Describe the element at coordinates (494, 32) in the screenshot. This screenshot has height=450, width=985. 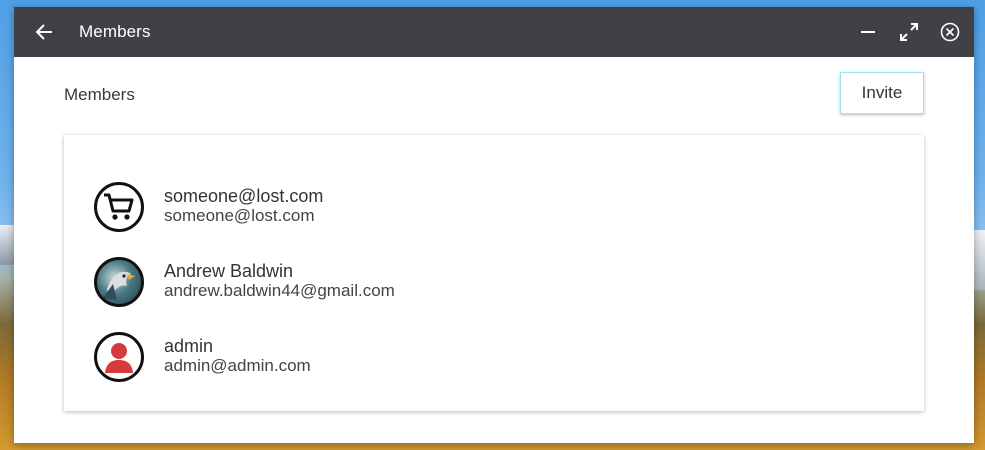
I see `title-bar: Members` at that location.